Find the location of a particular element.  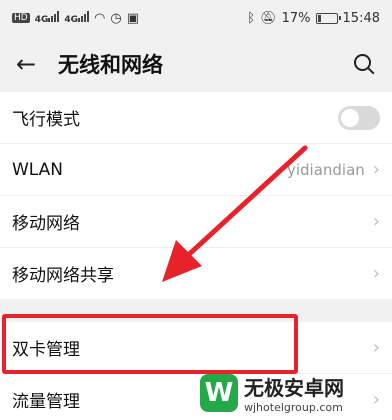

setting-airplane-mode: 飞行模式 is located at coordinates (196, 118).